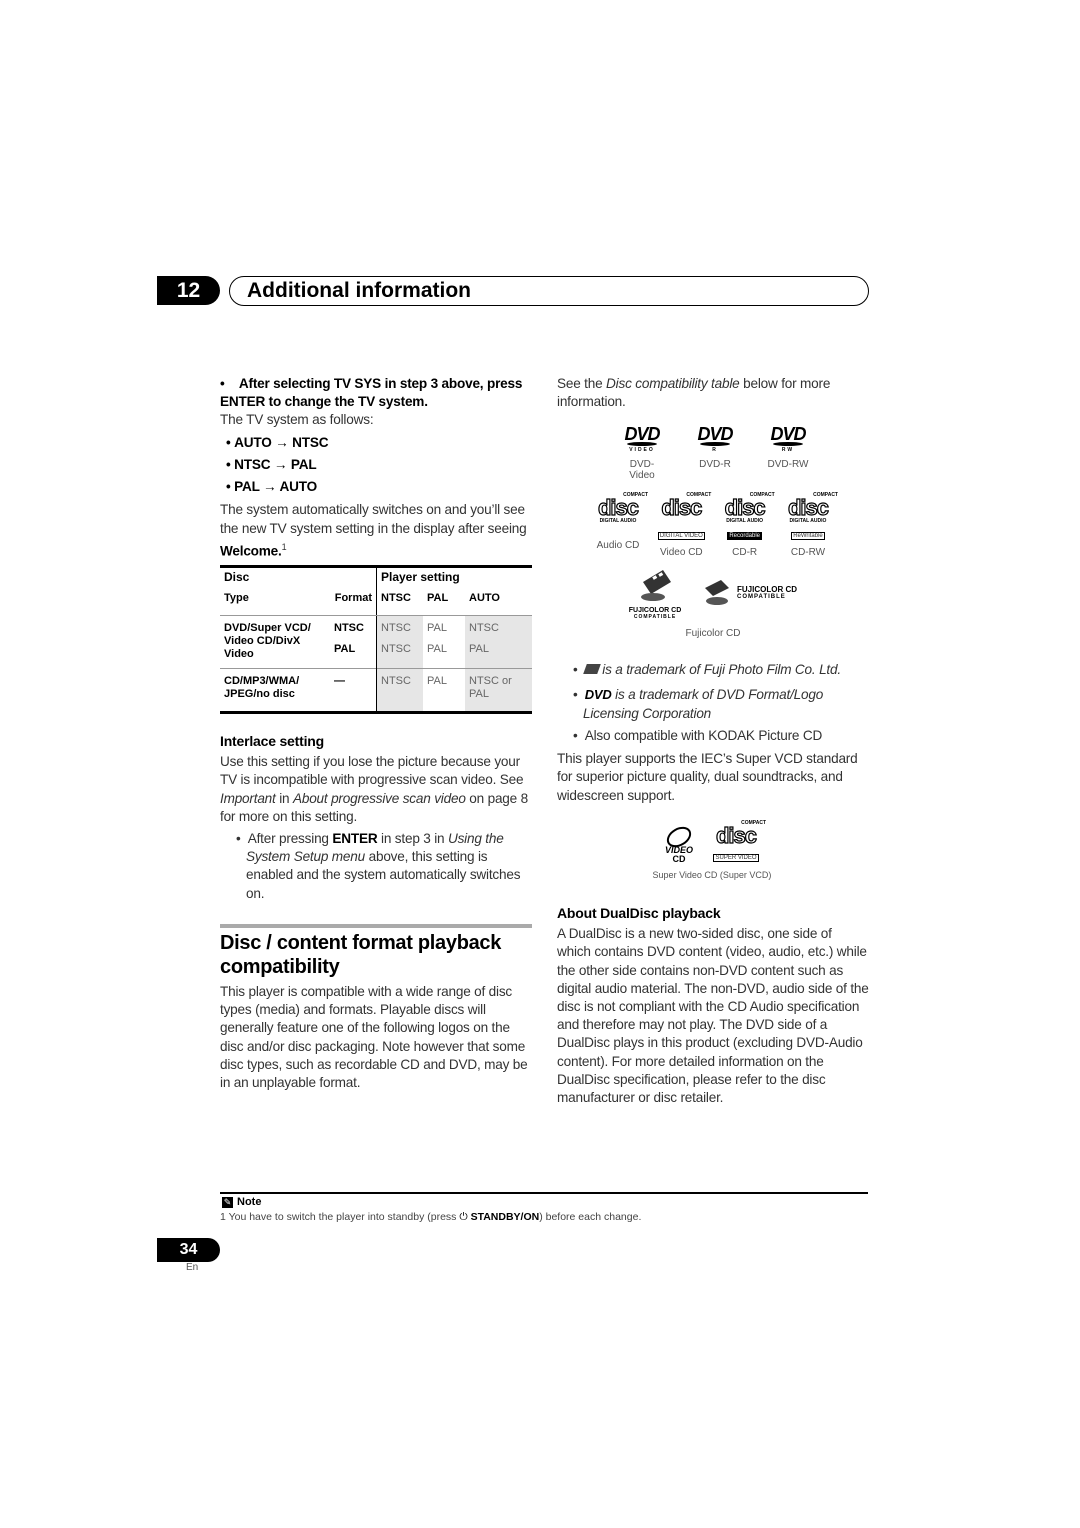 This screenshot has width=1080, height=1528. Describe the element at coordinates (376, 926) in the screenshot. I see `section-divider` at that location.